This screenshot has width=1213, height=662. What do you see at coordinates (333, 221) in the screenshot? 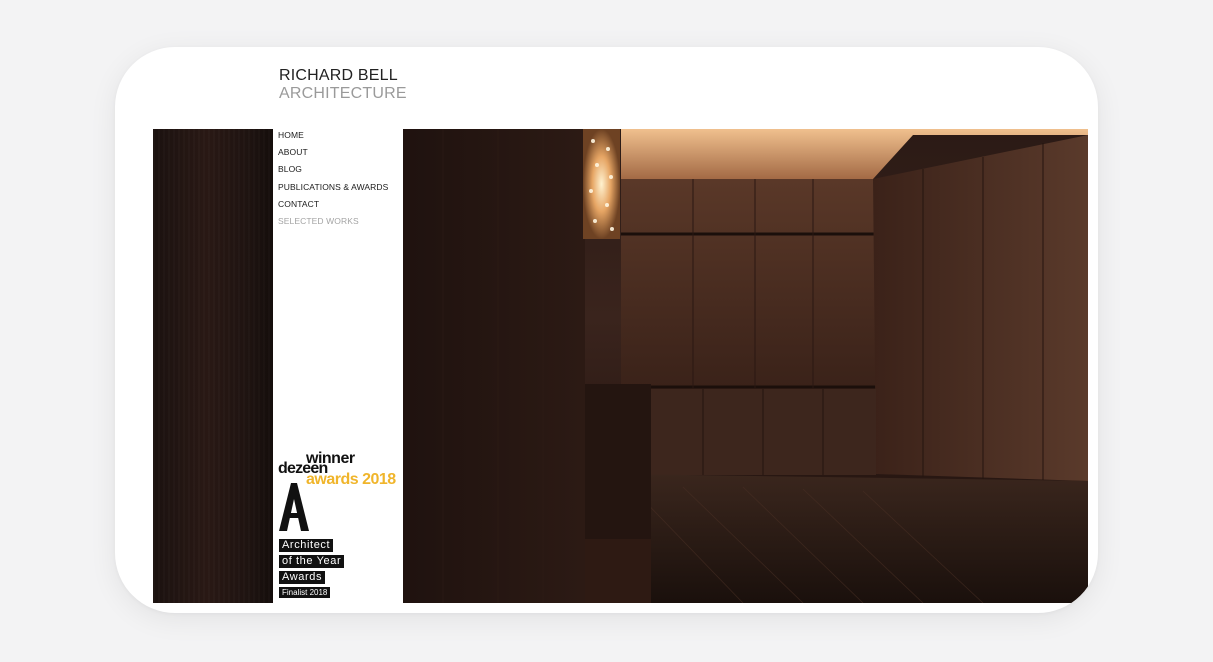
I see `nav-selected-works: SELECTED WORKS` at bounding box center [333, 221].